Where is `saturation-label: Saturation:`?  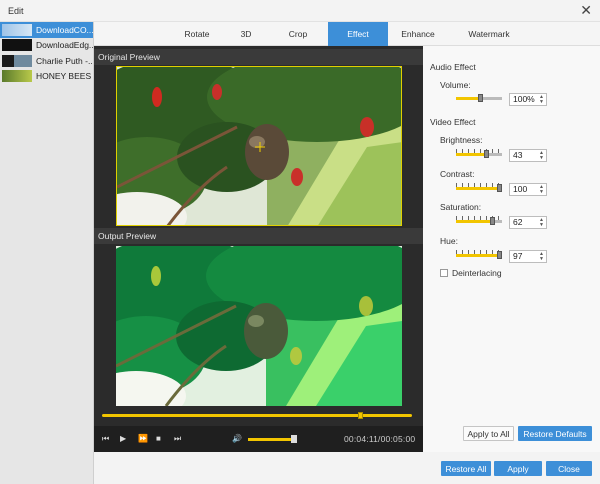
saturation-label: Saturation: is located at coordinates (461, 207).